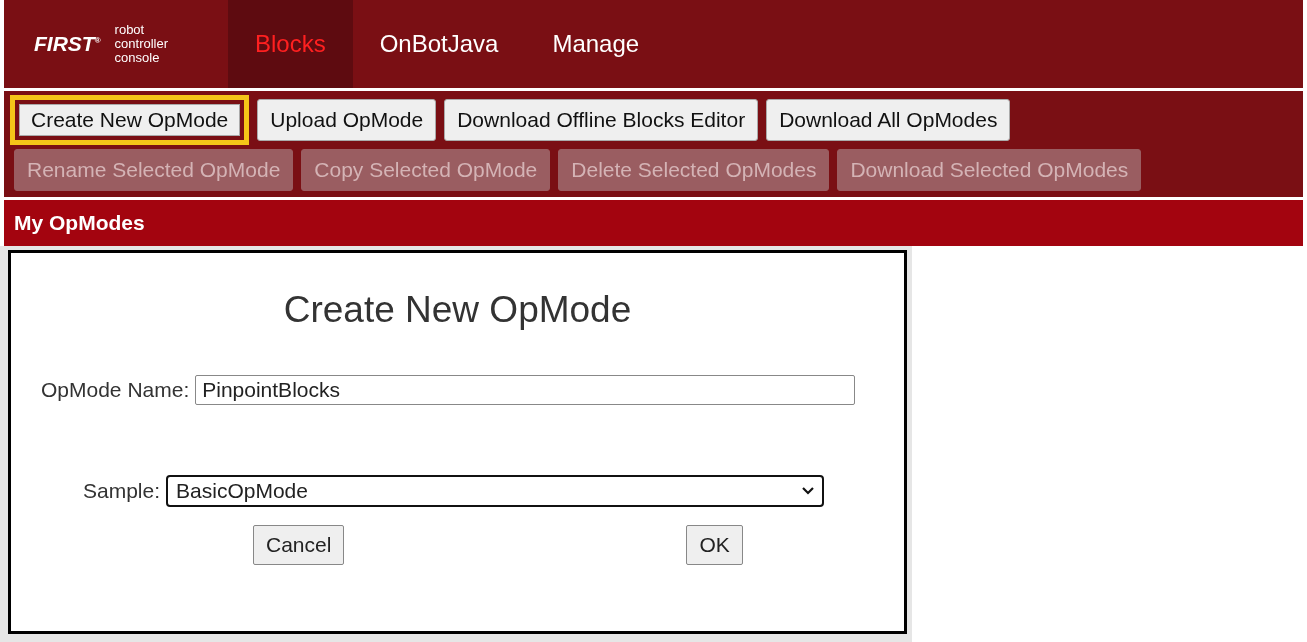  What do you see at coordinates (347, 120) in the screenshot?
I see `toolbar-button: Upload OpMode` at bounding box center [347, 120].